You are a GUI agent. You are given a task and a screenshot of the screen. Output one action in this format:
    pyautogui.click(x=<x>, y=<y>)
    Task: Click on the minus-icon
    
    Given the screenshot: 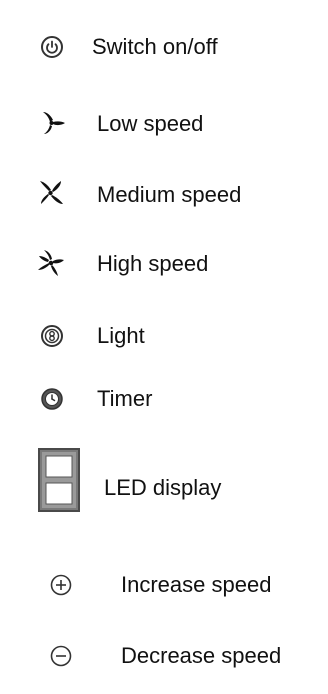 What is the action you would take?
    pyautogui.click(x=61, y=656)
    